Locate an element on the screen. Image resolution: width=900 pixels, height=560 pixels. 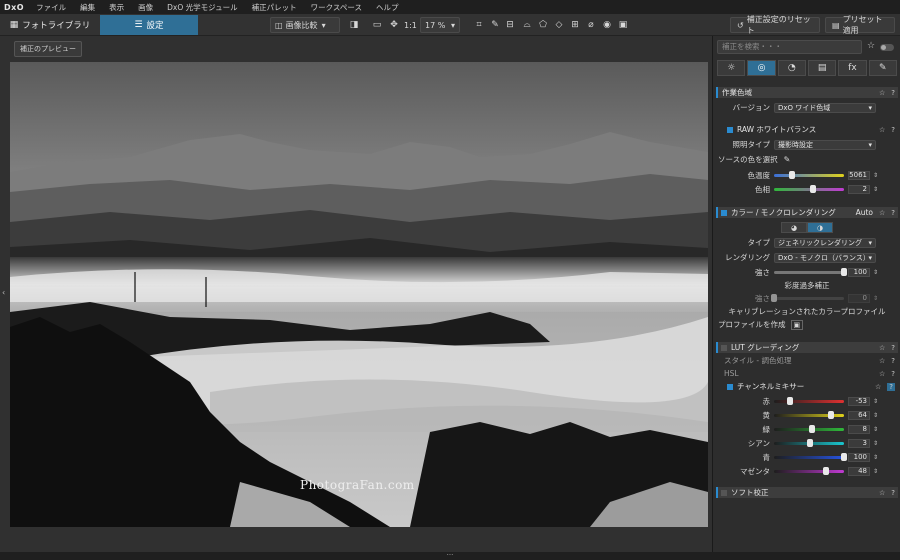
menu-file: ファイル is located at coordinates (51, 7).